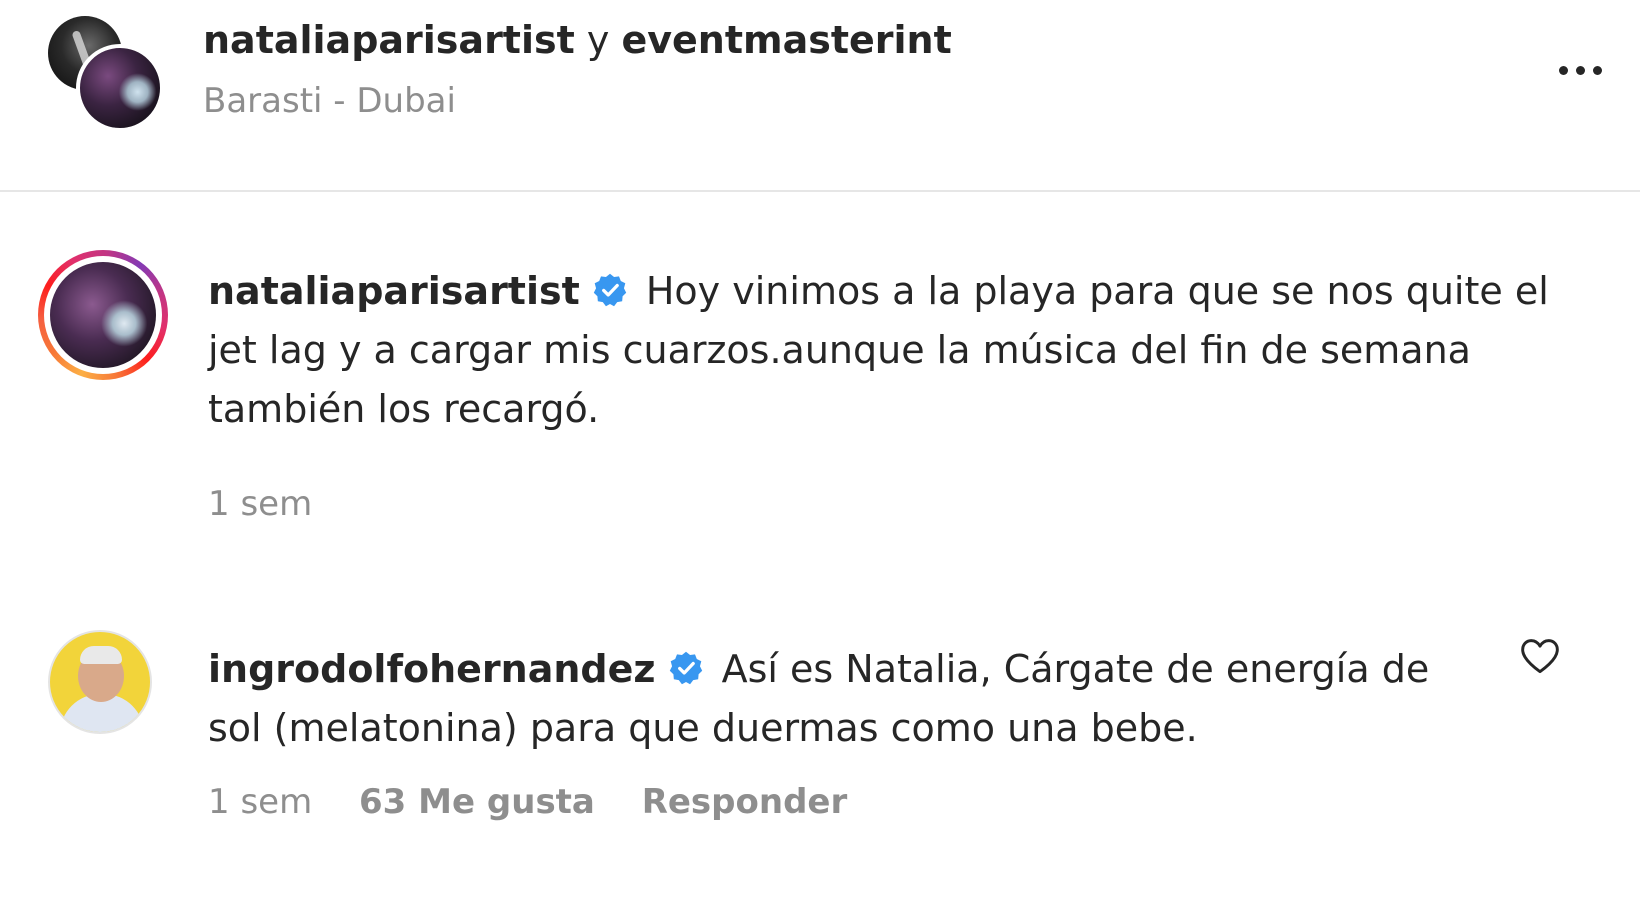 The image size is (1640, 924). Describe the element at coordinates (329, 101) in the screenshot. I see `location-link: Barasti - Dubai` at that location.